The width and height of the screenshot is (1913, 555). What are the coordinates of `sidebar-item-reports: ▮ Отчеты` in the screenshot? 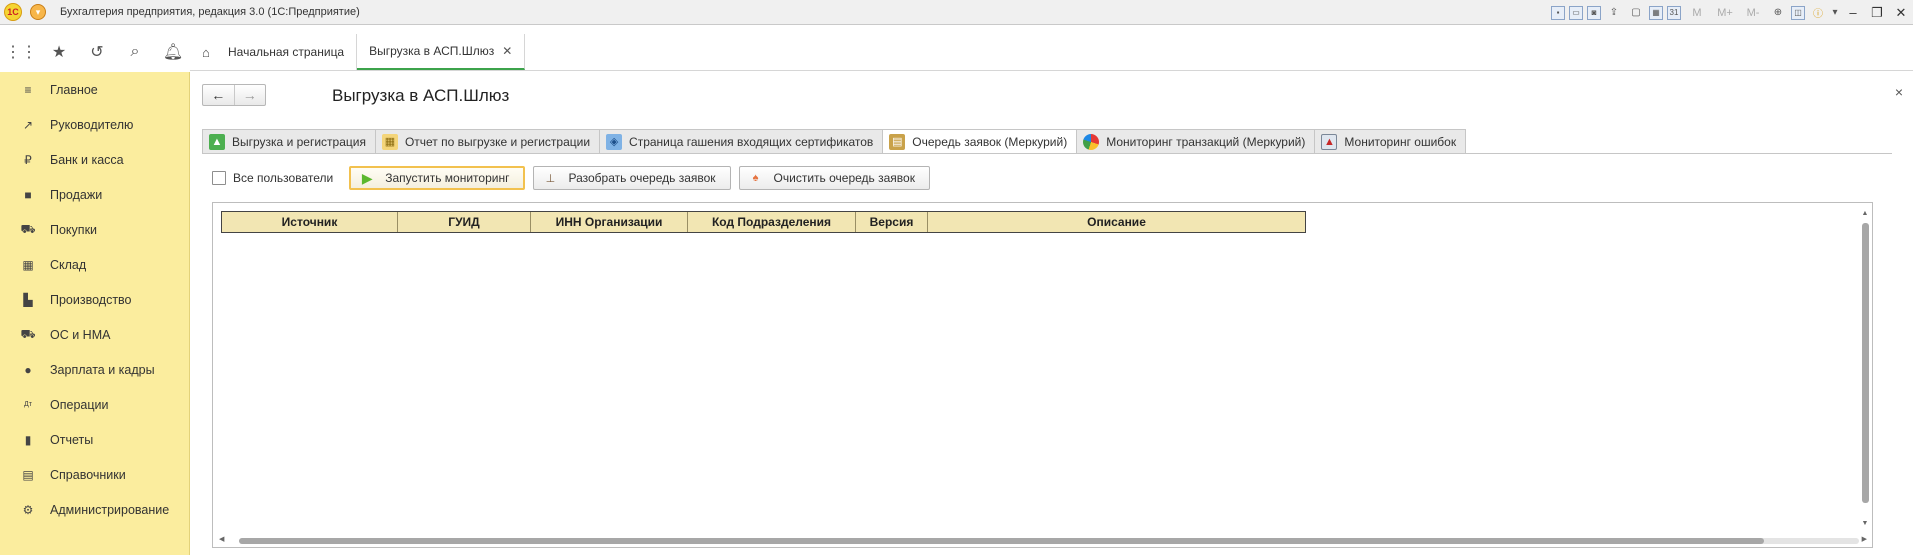 It's located at (94, 439).